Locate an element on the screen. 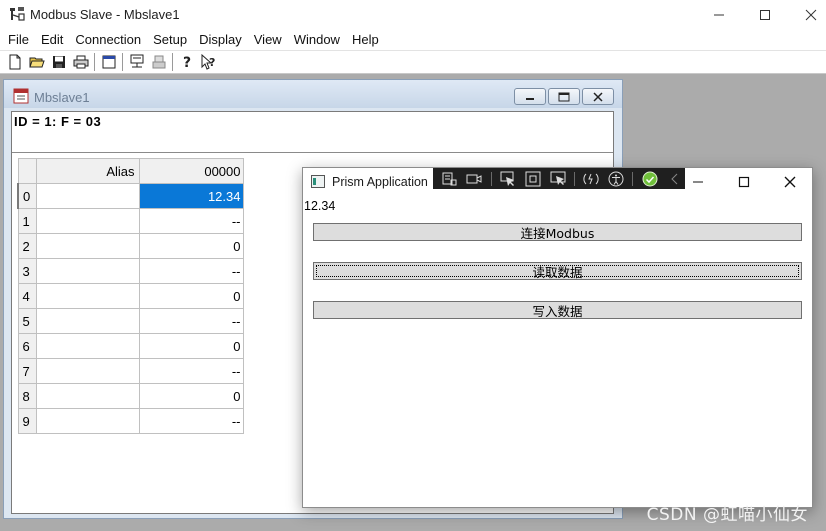 The width and height of the screenshot is (826, 531). row-index: 3 is located at coordinates (27, 271).